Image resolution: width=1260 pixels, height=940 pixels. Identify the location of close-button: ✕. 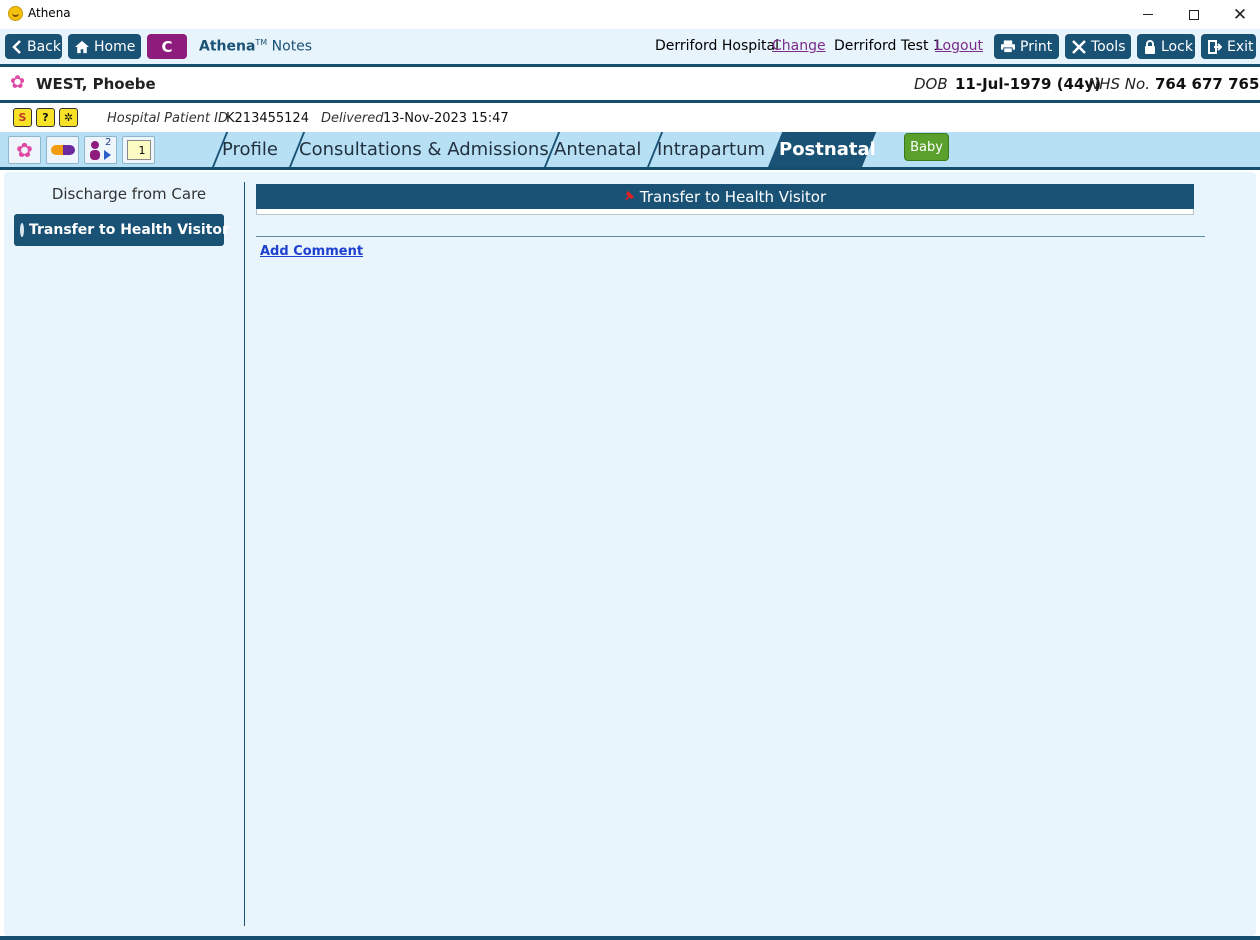
(1238, 14).